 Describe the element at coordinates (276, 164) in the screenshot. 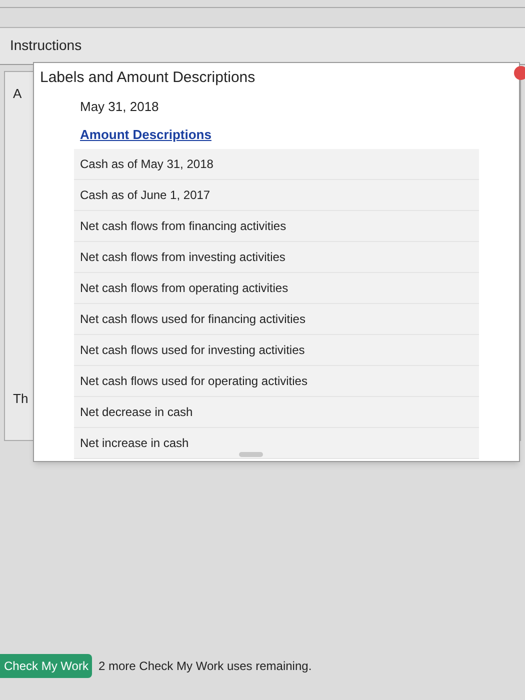

I see `list-item: Cash as of May 31, 2018` at that location.